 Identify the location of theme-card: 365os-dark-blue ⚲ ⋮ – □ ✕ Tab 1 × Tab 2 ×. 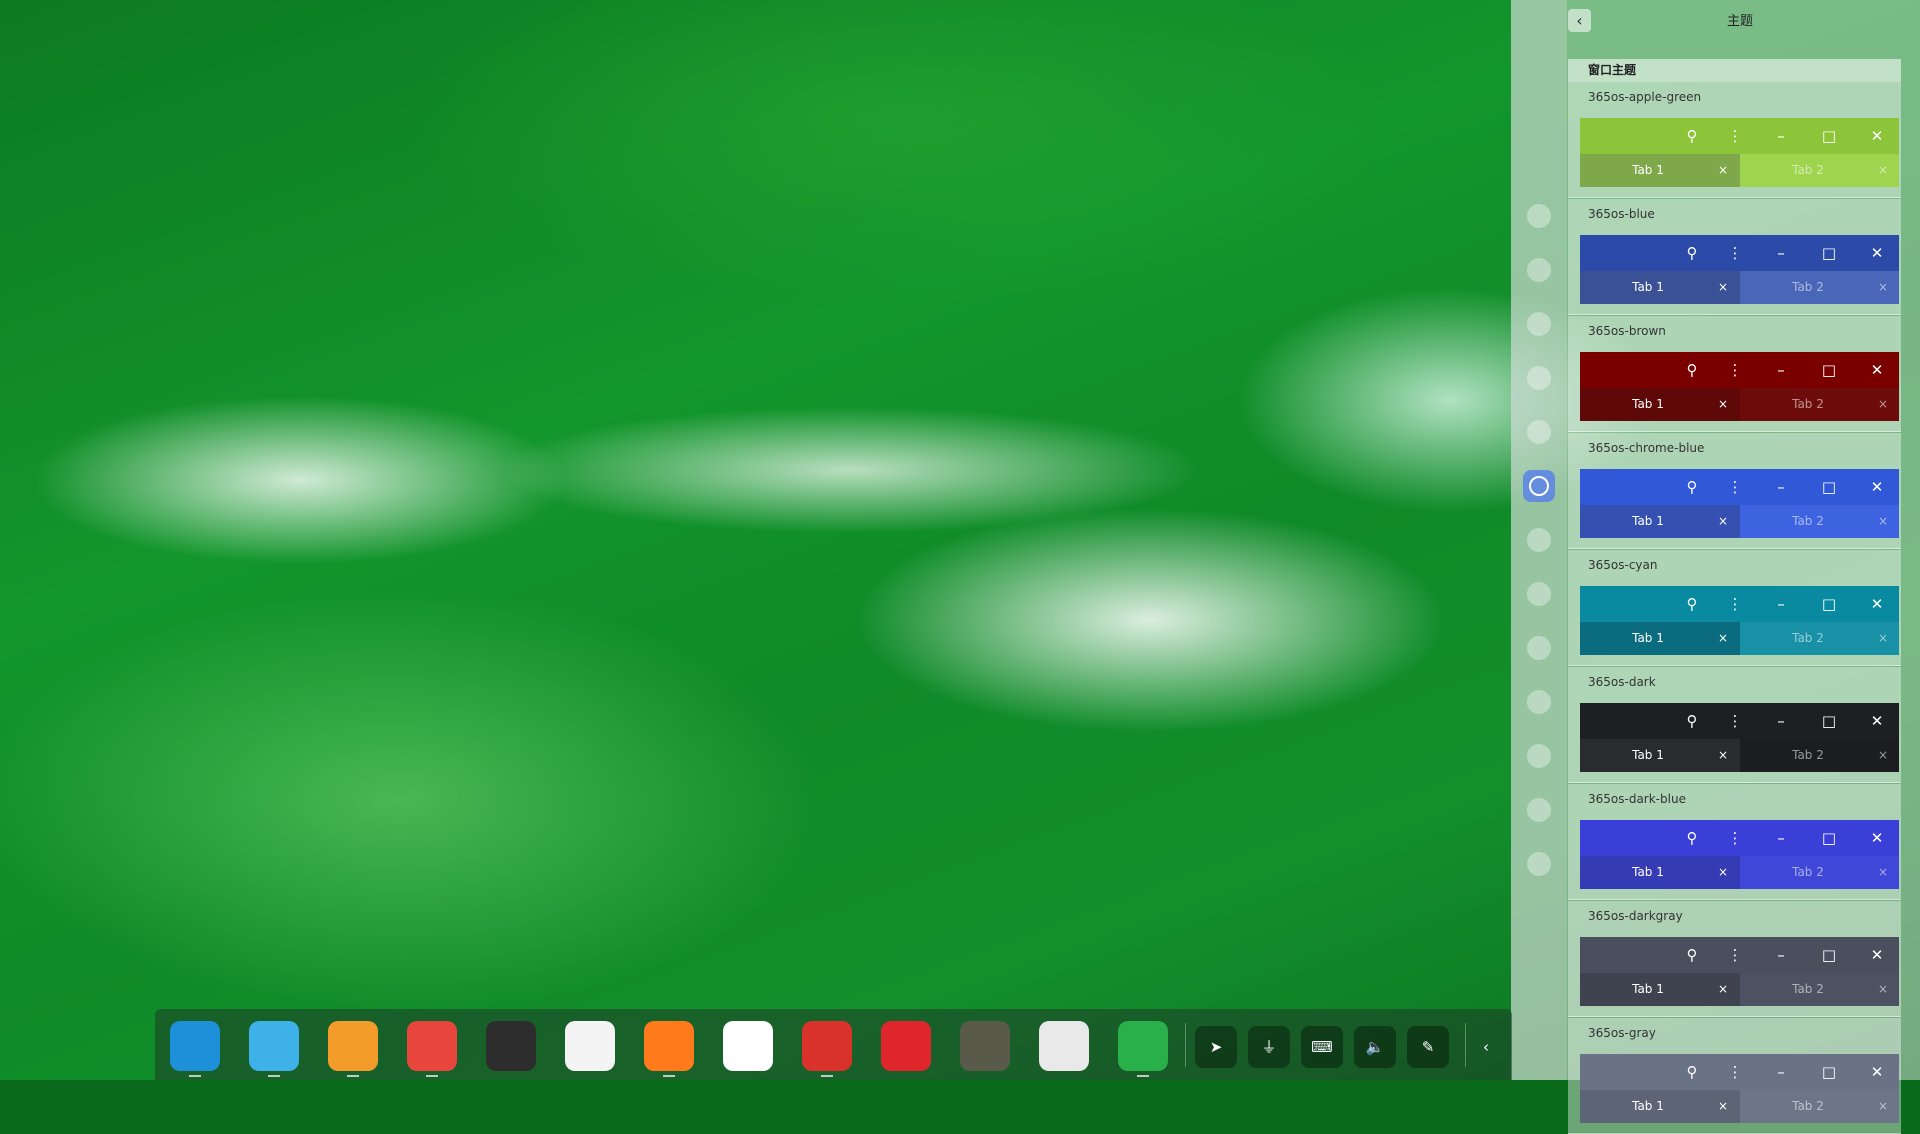
(1734, 842).